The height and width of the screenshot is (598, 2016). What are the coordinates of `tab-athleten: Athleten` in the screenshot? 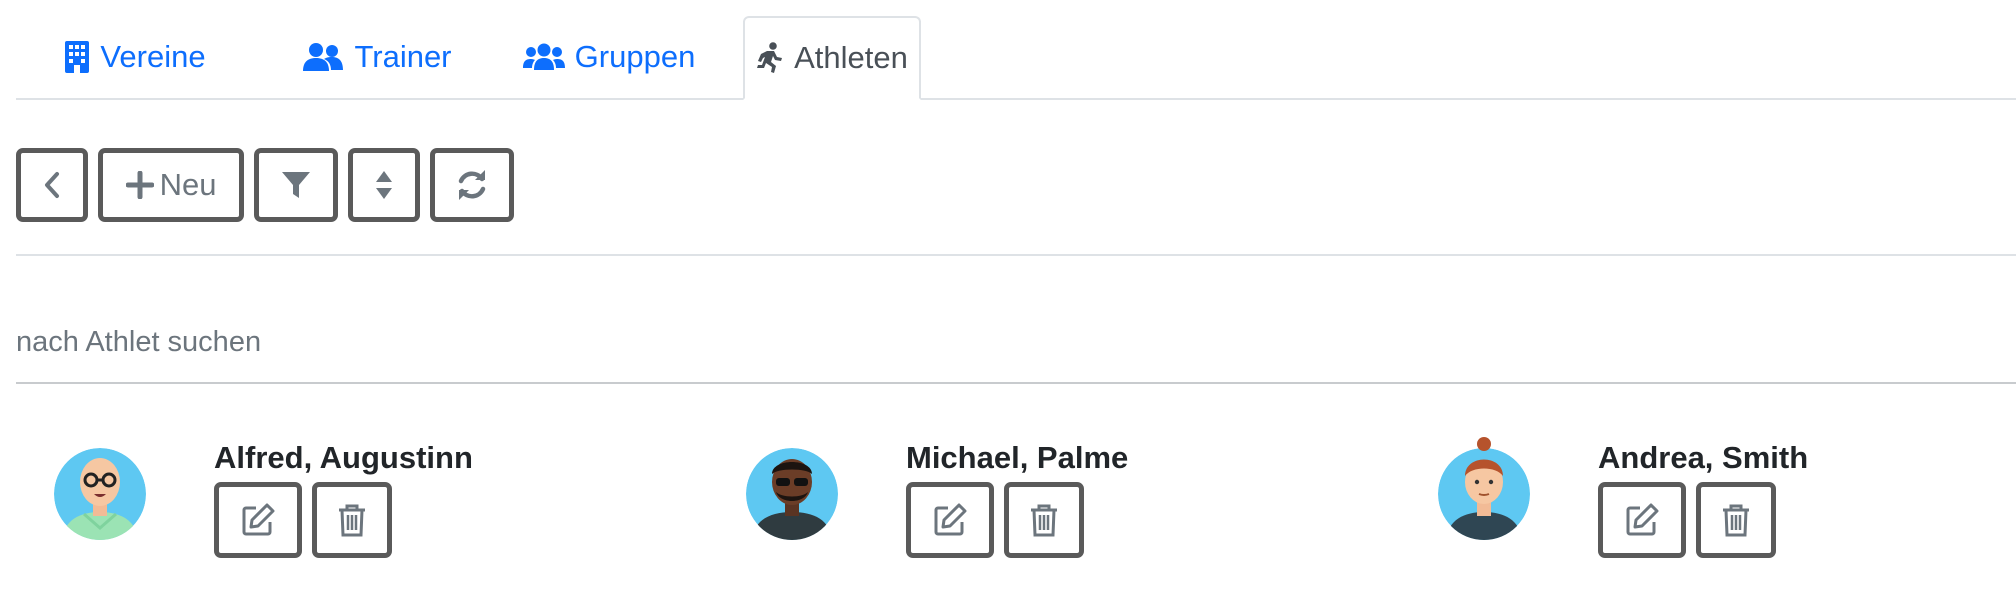 It's located at (832, 58).